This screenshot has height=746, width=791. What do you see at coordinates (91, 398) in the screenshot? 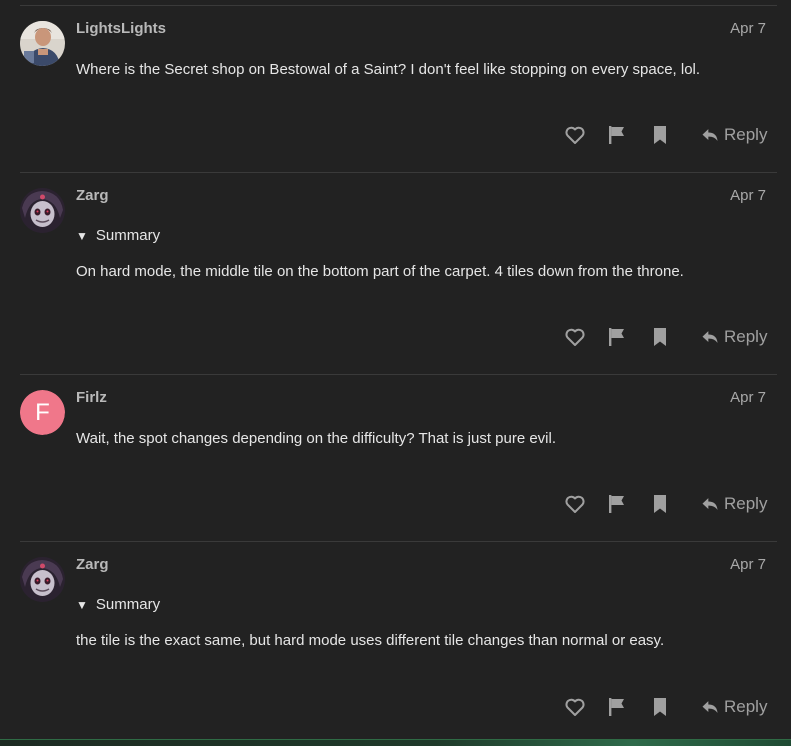
I see `post-username: Firlz` at bounding box center [91, 398].